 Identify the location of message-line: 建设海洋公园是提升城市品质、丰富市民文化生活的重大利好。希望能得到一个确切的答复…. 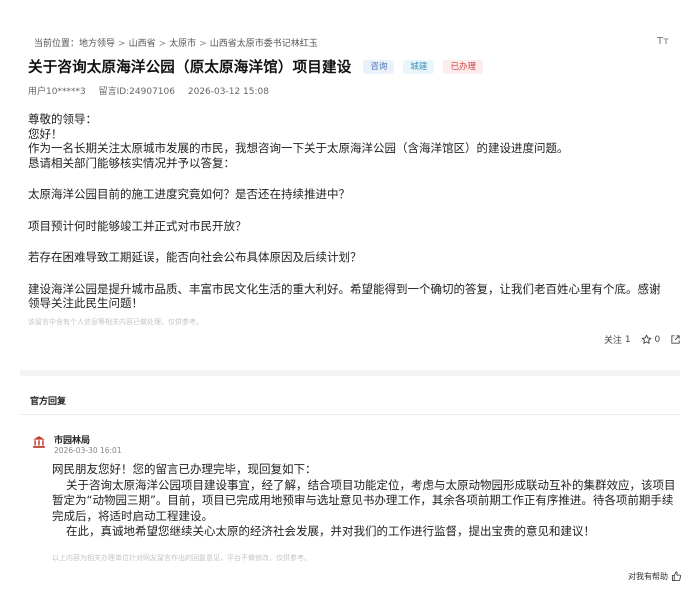
(344, 296).